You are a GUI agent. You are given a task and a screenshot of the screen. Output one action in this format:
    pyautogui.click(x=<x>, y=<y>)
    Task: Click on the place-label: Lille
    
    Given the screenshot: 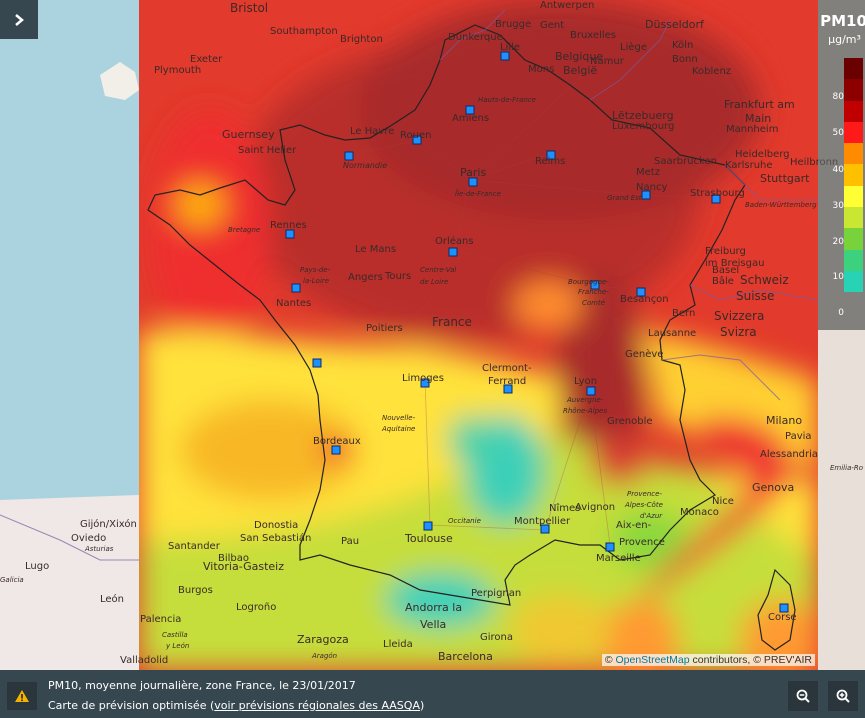 What is the action you would take?
    pyautogui.click(x=510, y=47)
    